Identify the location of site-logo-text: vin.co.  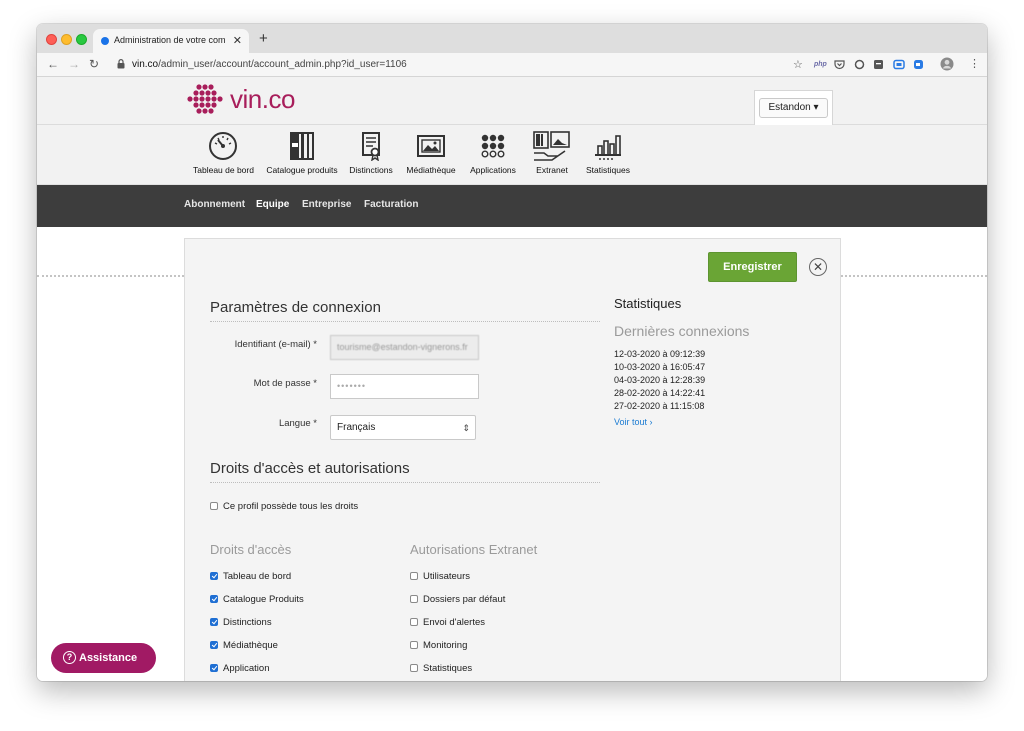
(262, 99).